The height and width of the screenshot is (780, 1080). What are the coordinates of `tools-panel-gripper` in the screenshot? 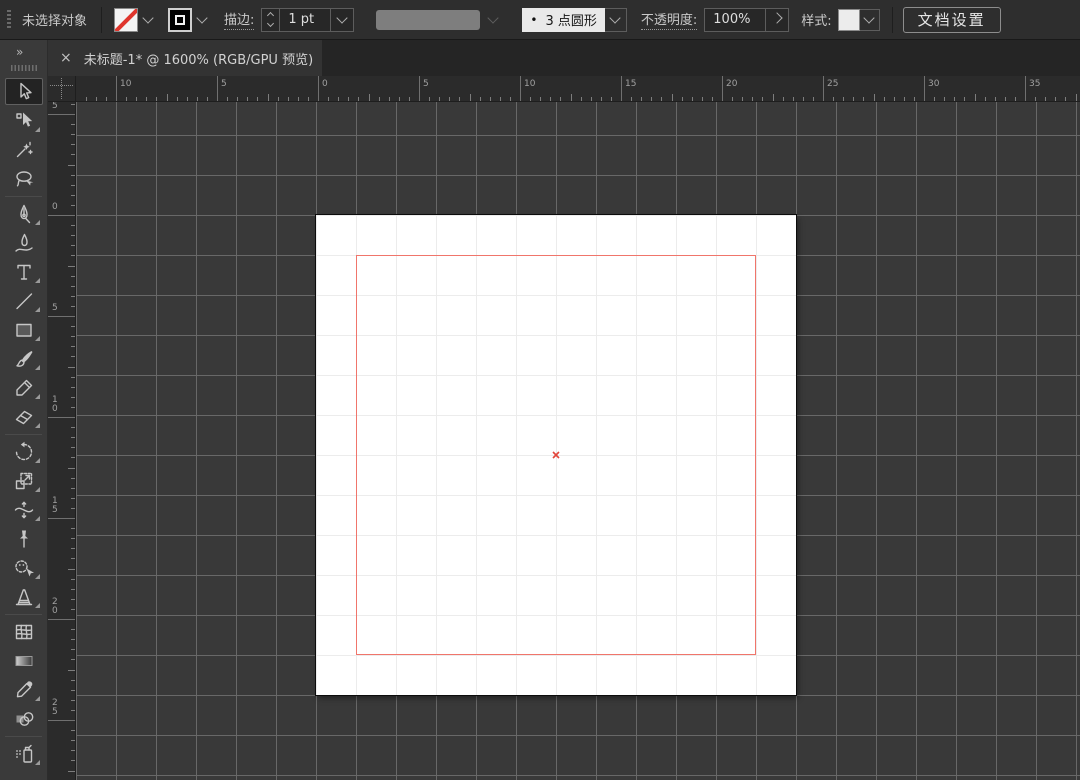 It's located at (23, 68).